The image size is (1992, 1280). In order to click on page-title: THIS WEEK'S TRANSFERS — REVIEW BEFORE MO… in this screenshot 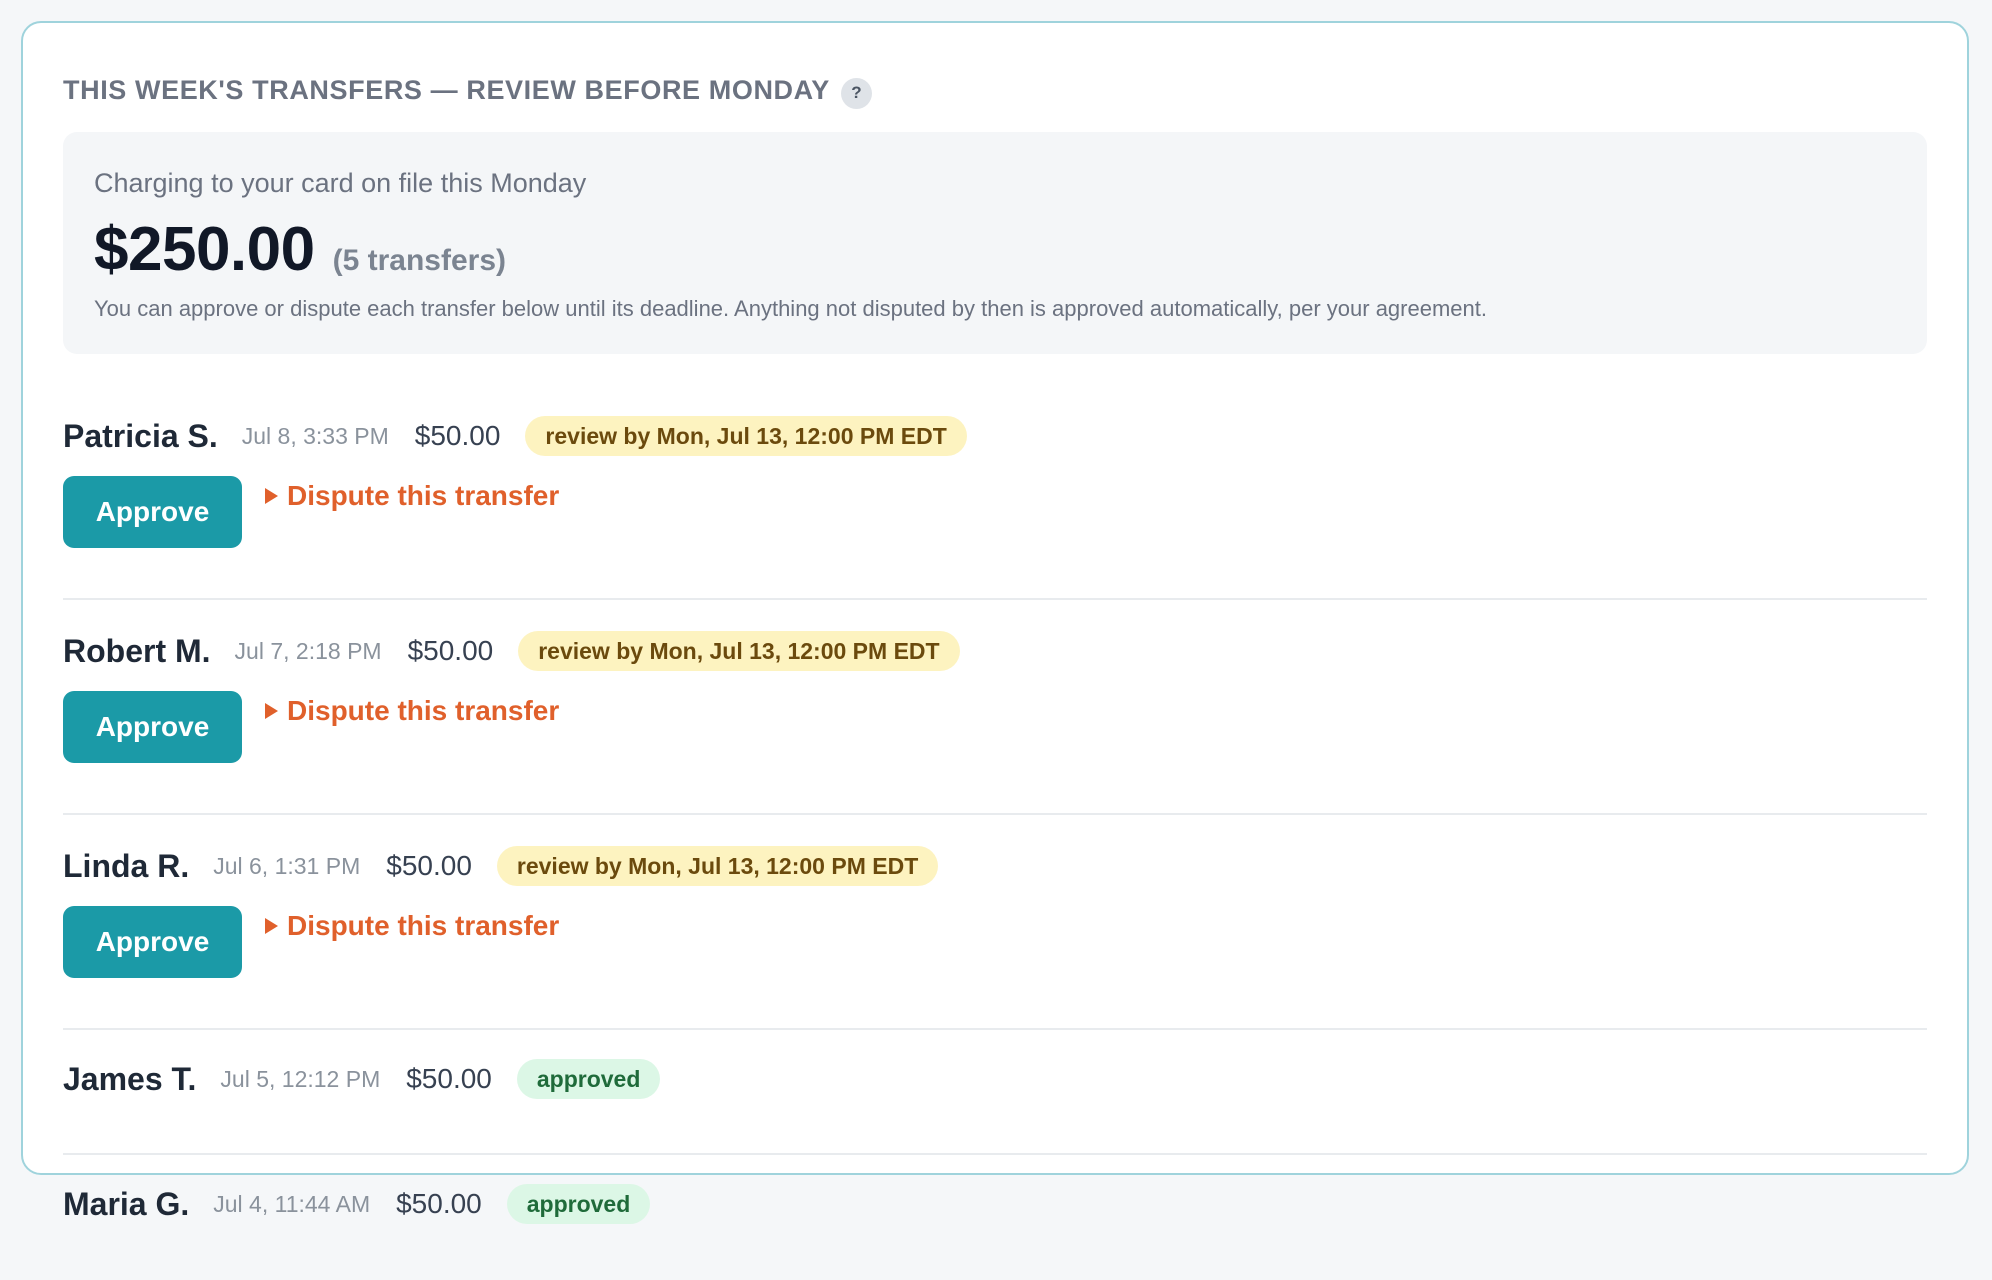, I will do `click(446, 89)`.